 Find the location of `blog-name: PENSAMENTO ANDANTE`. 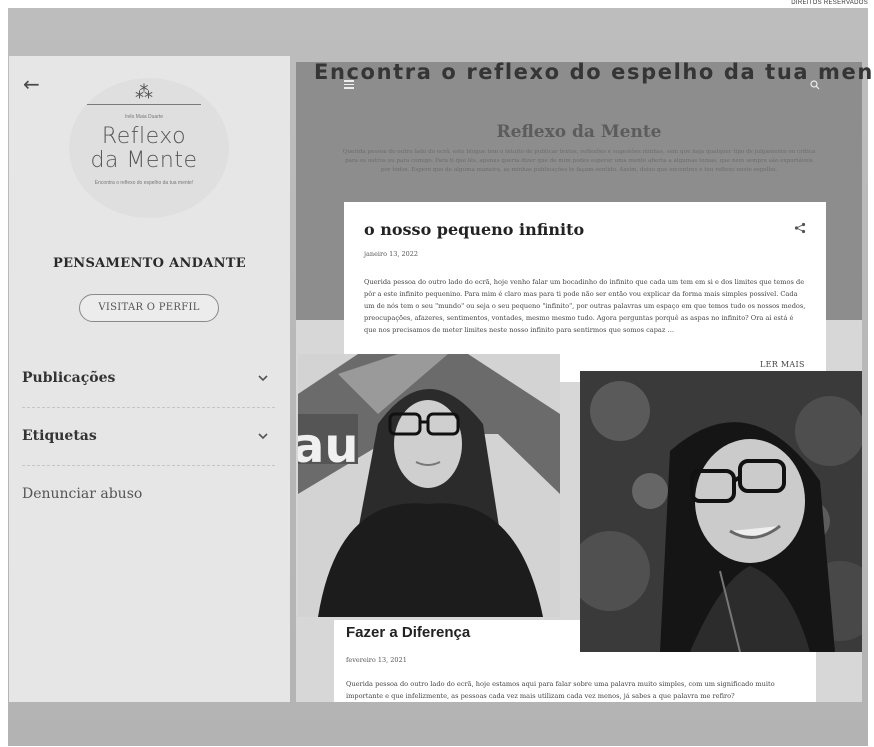

blog-name: PENSAMENTO ANDANTE is located at coordinates (149, 263).